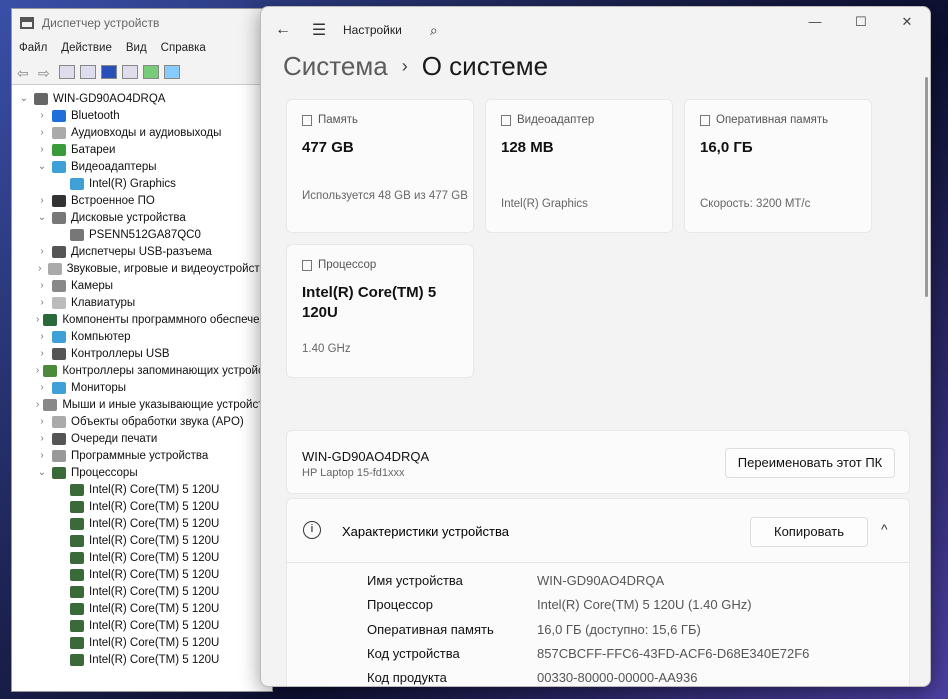 Image resolution: width=948 pixels, height=699 pixels. What do you see at coordinates (142, 251) in the screenshot?
I see `tree-item: › Диспетчеры USB-разъема` at bounding box center [142, 251].